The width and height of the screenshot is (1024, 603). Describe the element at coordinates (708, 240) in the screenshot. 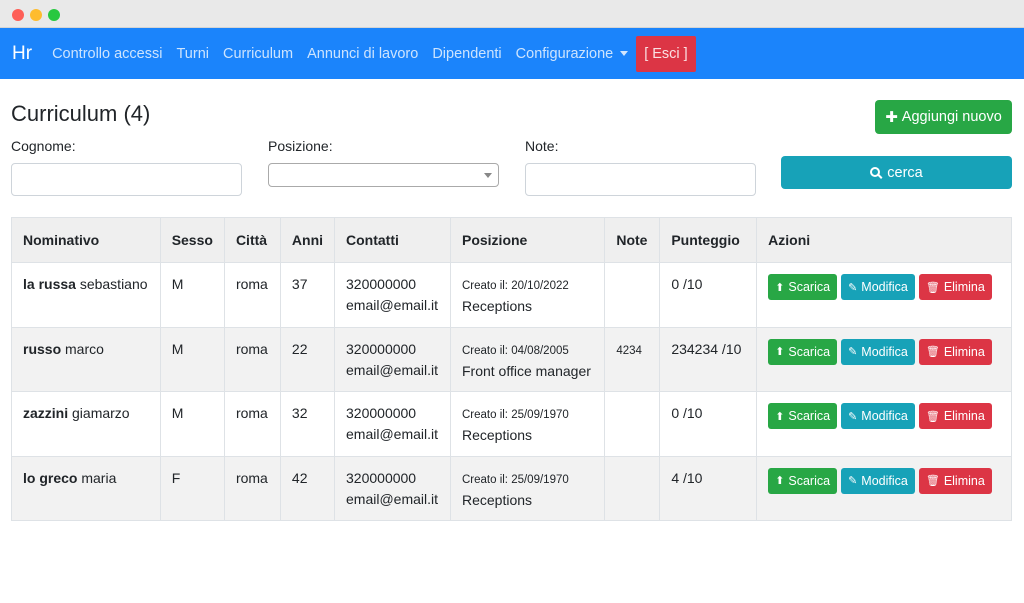

I see `header-punteggio: Punteggio` at that location.